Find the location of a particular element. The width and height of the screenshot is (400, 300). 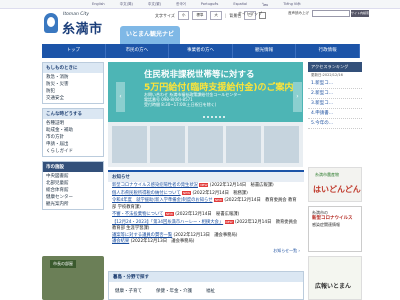

emergency-title: もしものときに is located at coordinates (73, 68).